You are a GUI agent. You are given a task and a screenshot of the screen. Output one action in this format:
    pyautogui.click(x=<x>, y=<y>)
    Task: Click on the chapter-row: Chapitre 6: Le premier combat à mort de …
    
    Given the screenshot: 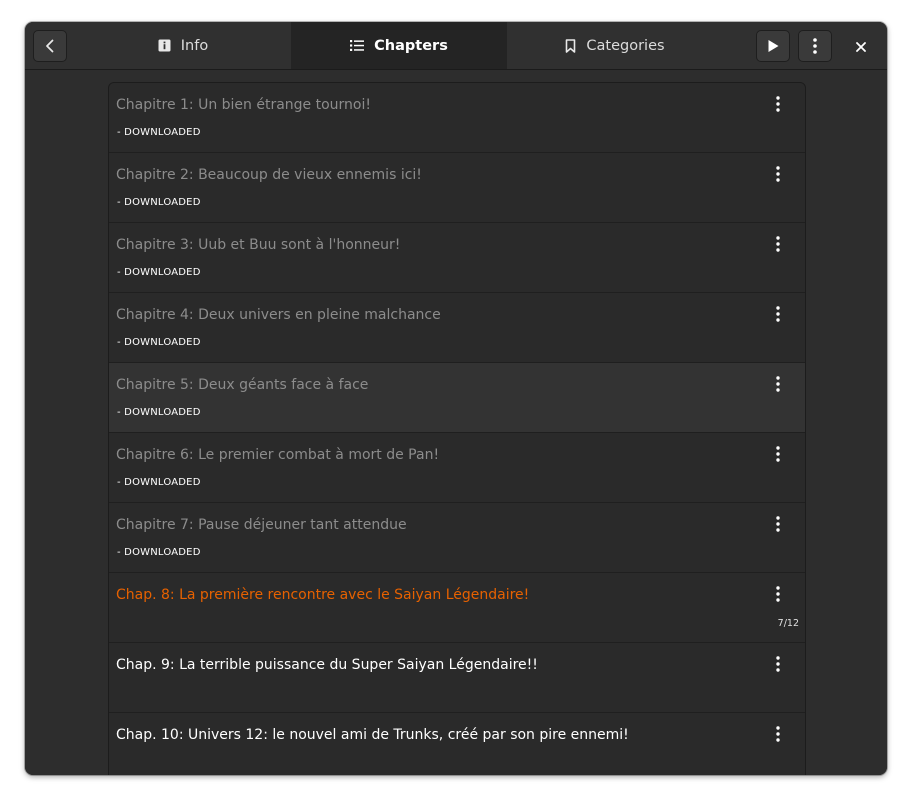 What is the action you would take?
    pyautogui.click(x=457, y=468)
    